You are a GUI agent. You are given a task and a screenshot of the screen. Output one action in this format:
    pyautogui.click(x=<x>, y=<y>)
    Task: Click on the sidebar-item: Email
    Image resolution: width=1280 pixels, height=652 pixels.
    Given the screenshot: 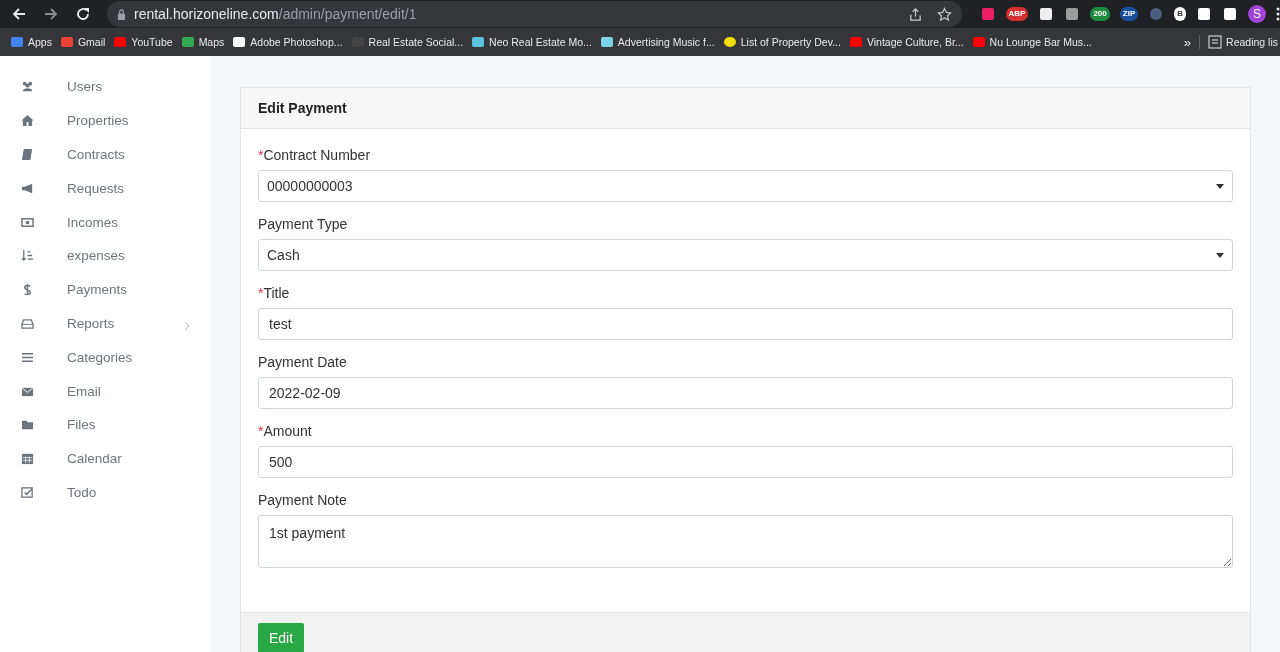 What is the action you would take?
    pyautogui.click(x=105, y=391)
    